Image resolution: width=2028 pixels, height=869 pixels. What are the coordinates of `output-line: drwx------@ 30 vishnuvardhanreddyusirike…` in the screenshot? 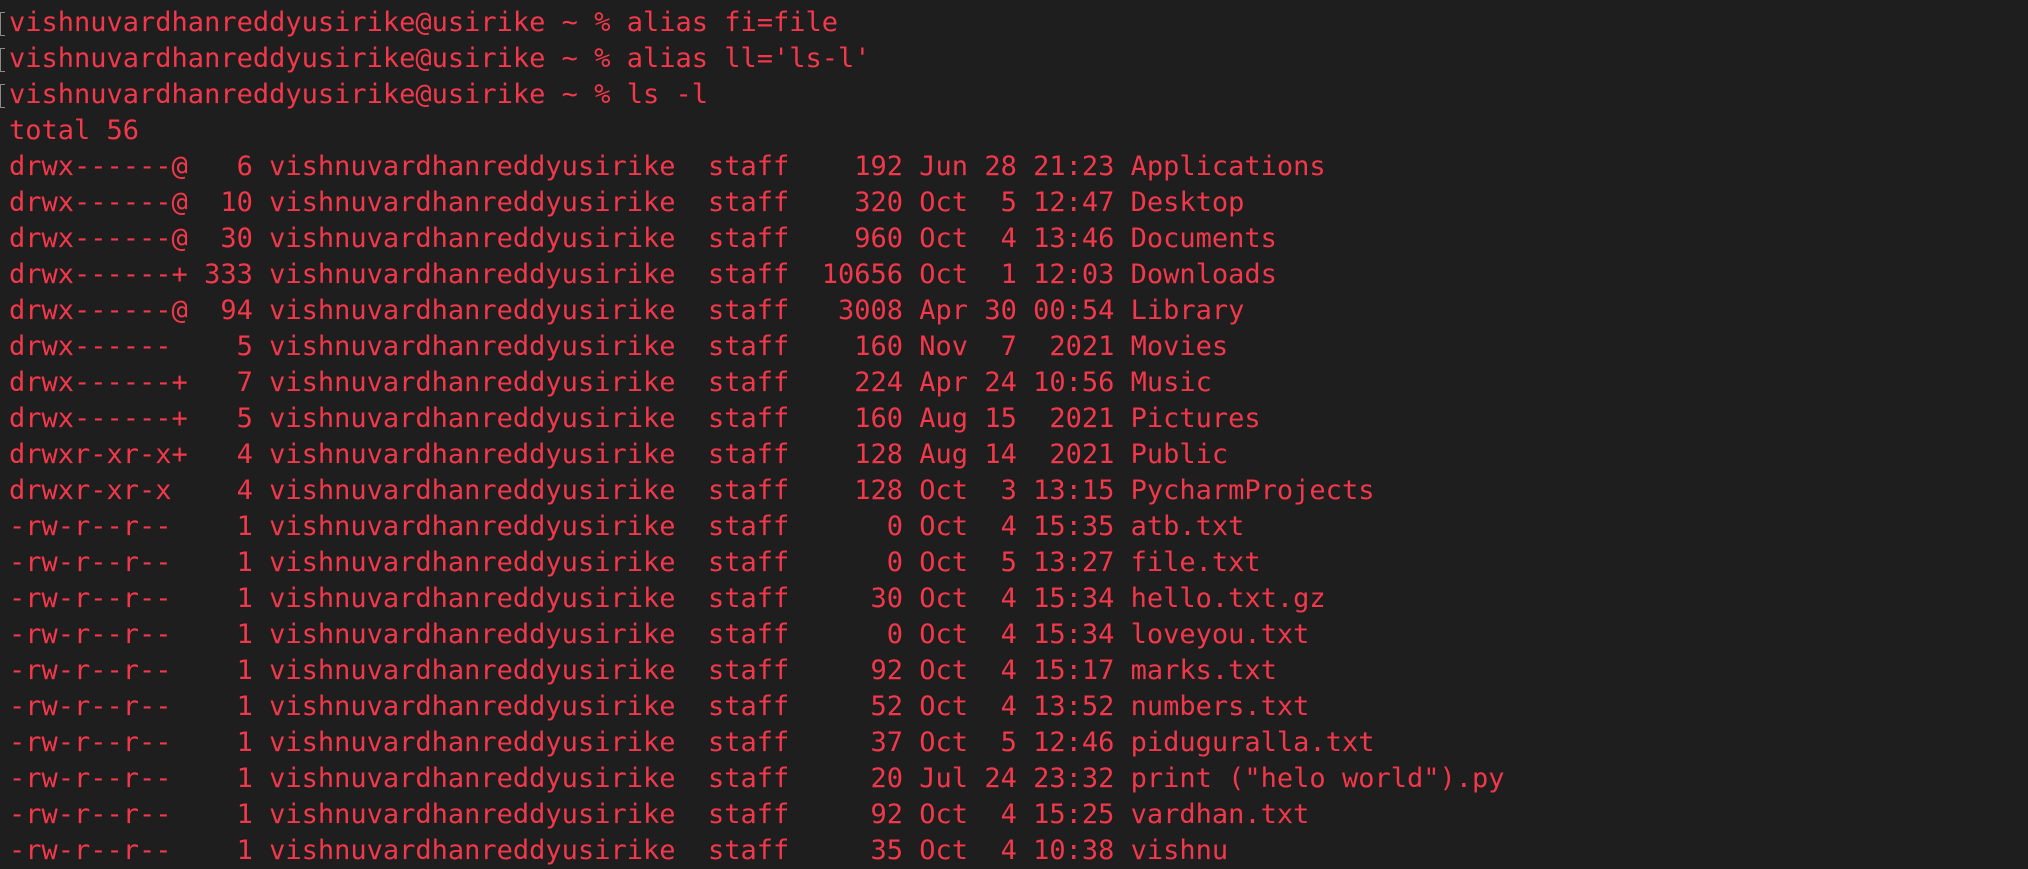 It's located at (1014, 239).